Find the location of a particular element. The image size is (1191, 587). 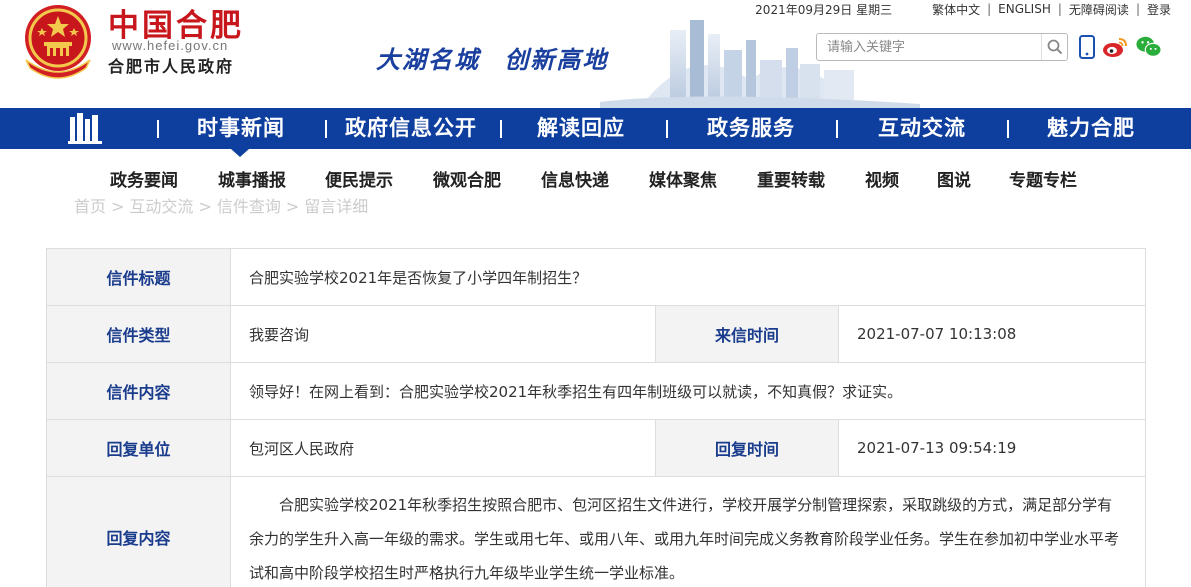

reply-unit-value: 包河区人民政府 is located at coordinates (302, 448).